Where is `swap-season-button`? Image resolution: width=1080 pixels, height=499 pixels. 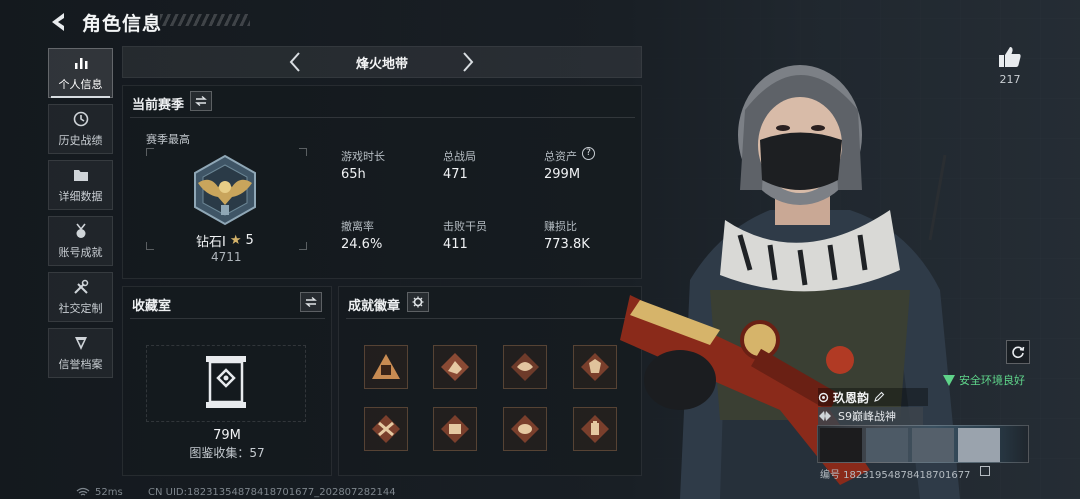 swap-season-button is located at coordinates (201, 101).